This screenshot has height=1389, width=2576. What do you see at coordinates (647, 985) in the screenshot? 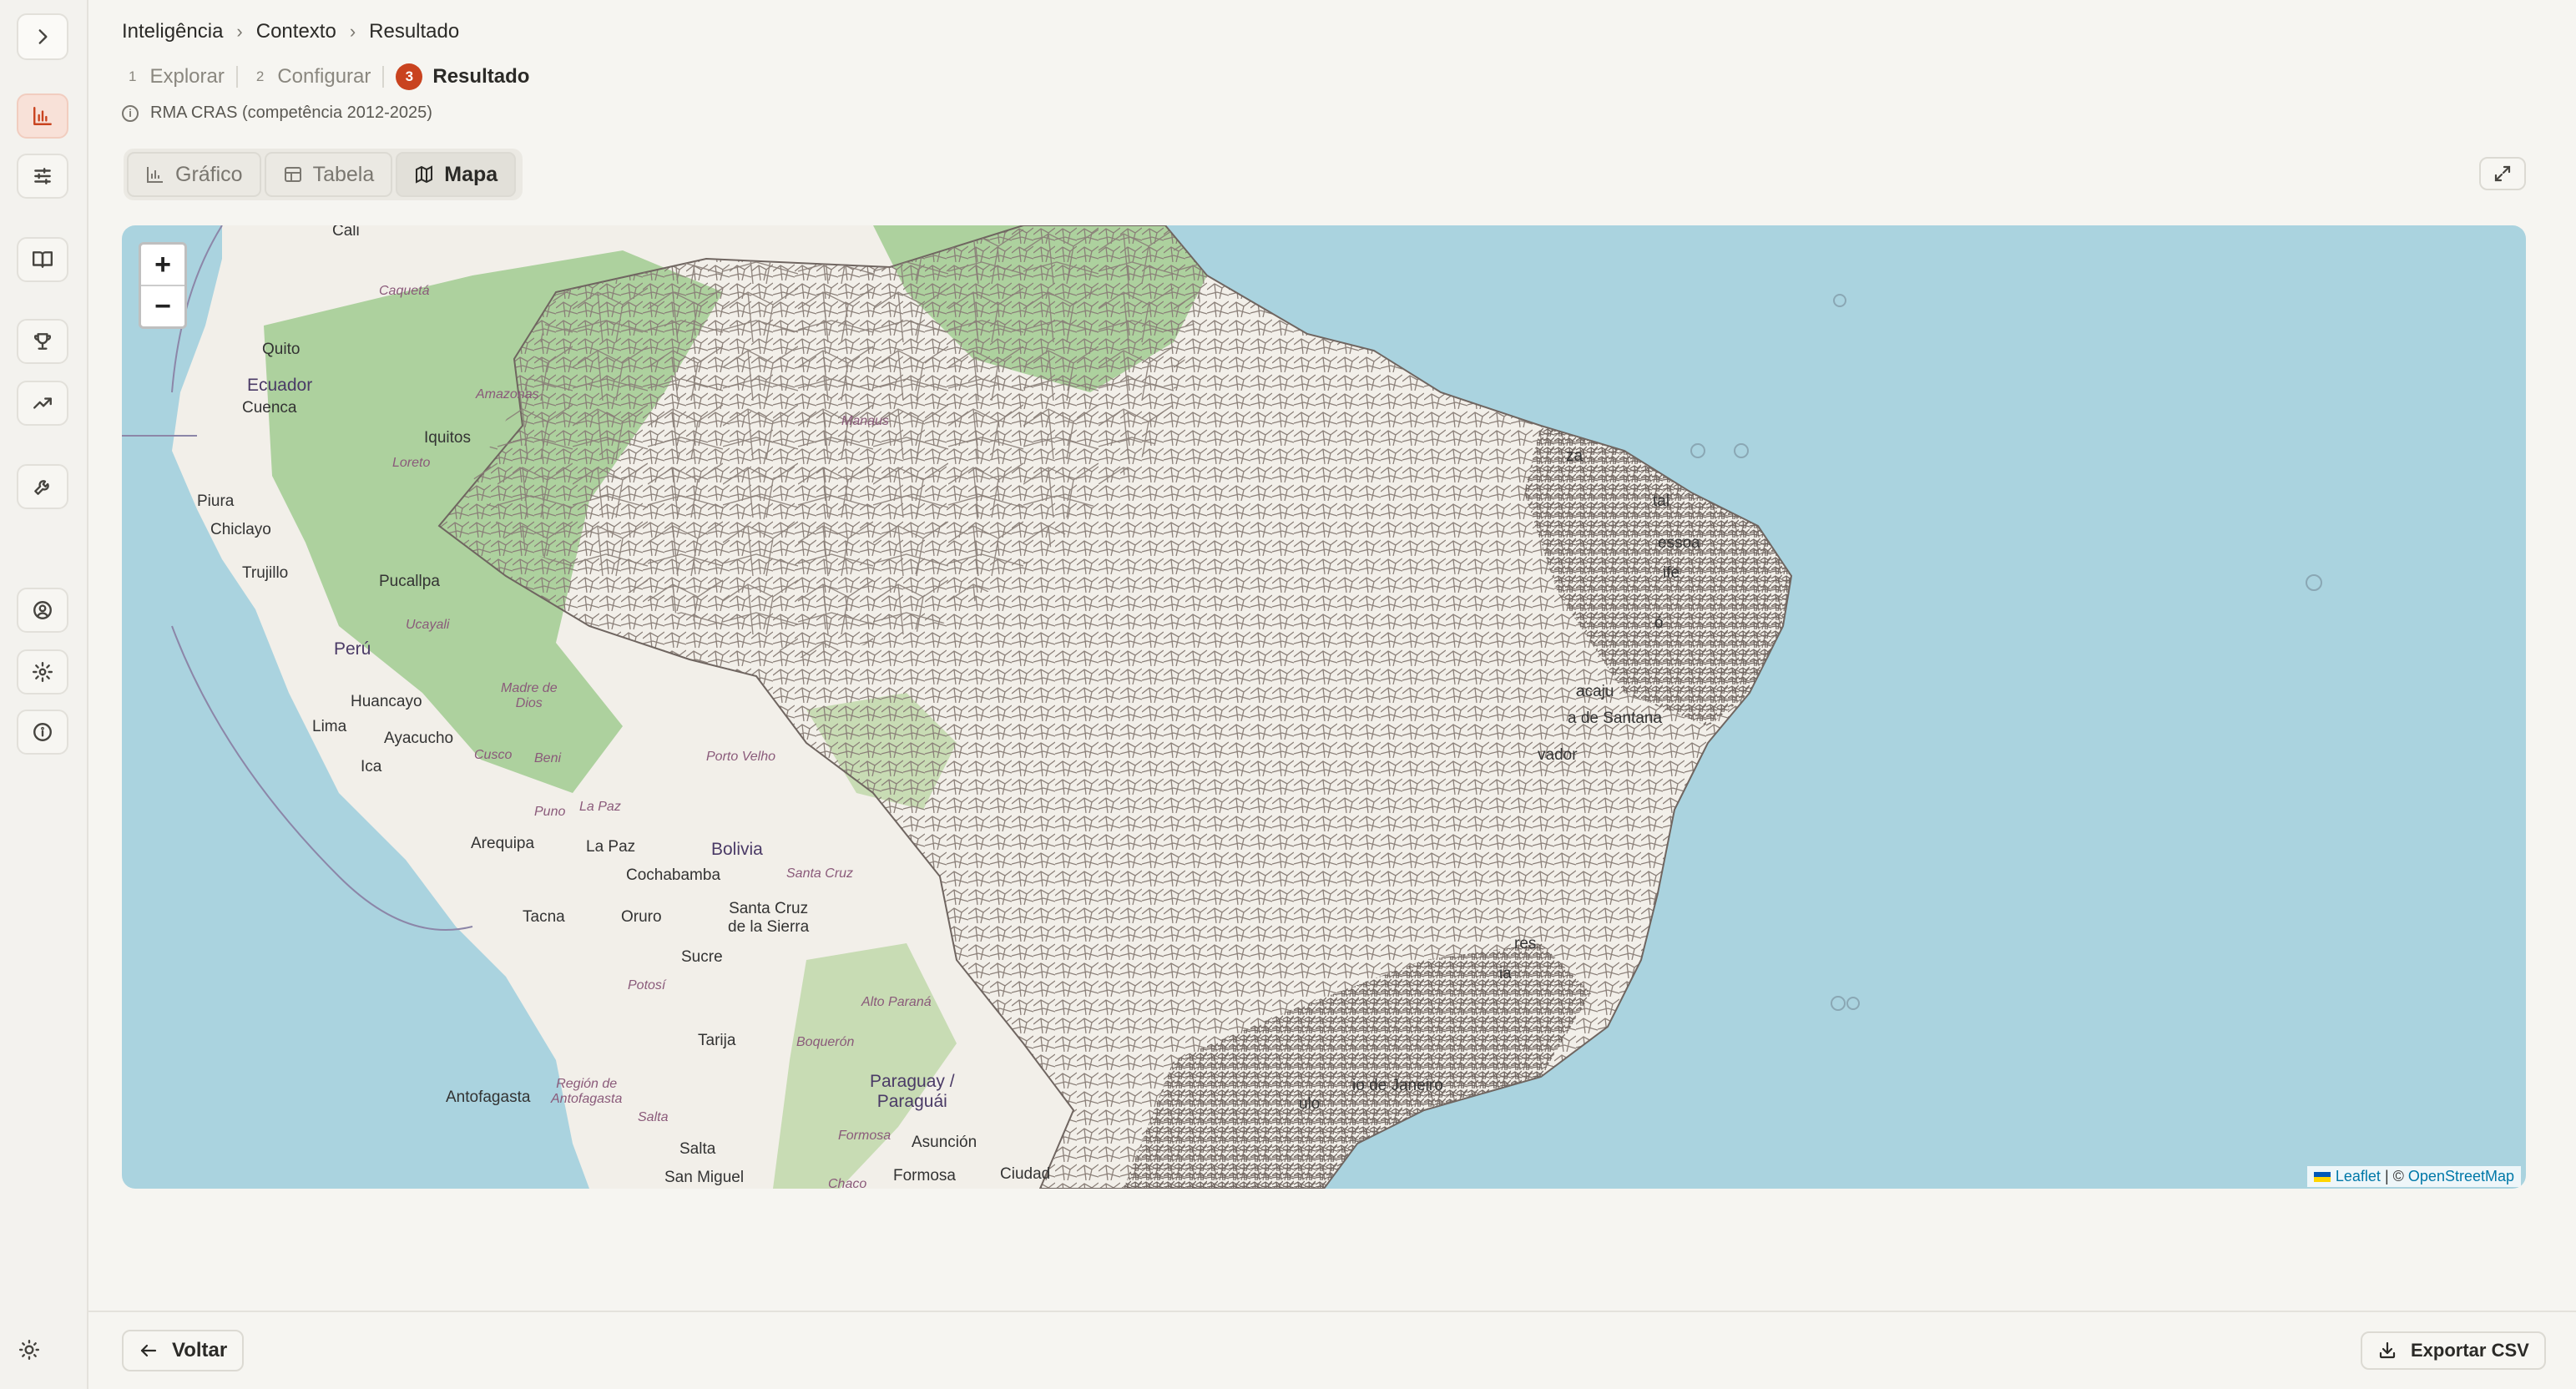
I see `map-label: Potosí` at bounding box center [647, 985].